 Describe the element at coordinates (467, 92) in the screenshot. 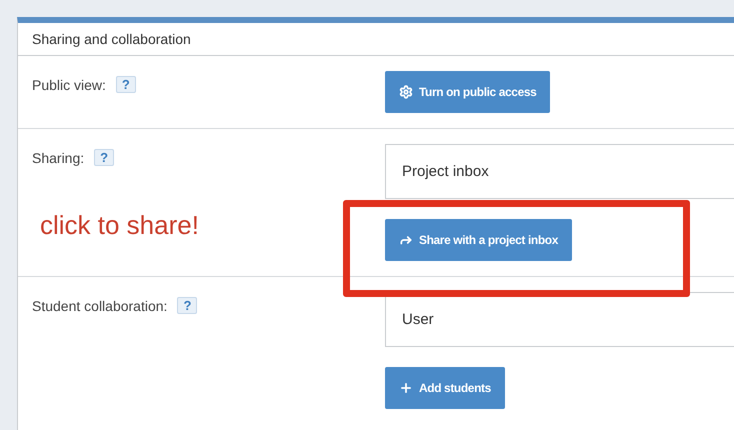

I see `action-button: Turn on public access` at that location.